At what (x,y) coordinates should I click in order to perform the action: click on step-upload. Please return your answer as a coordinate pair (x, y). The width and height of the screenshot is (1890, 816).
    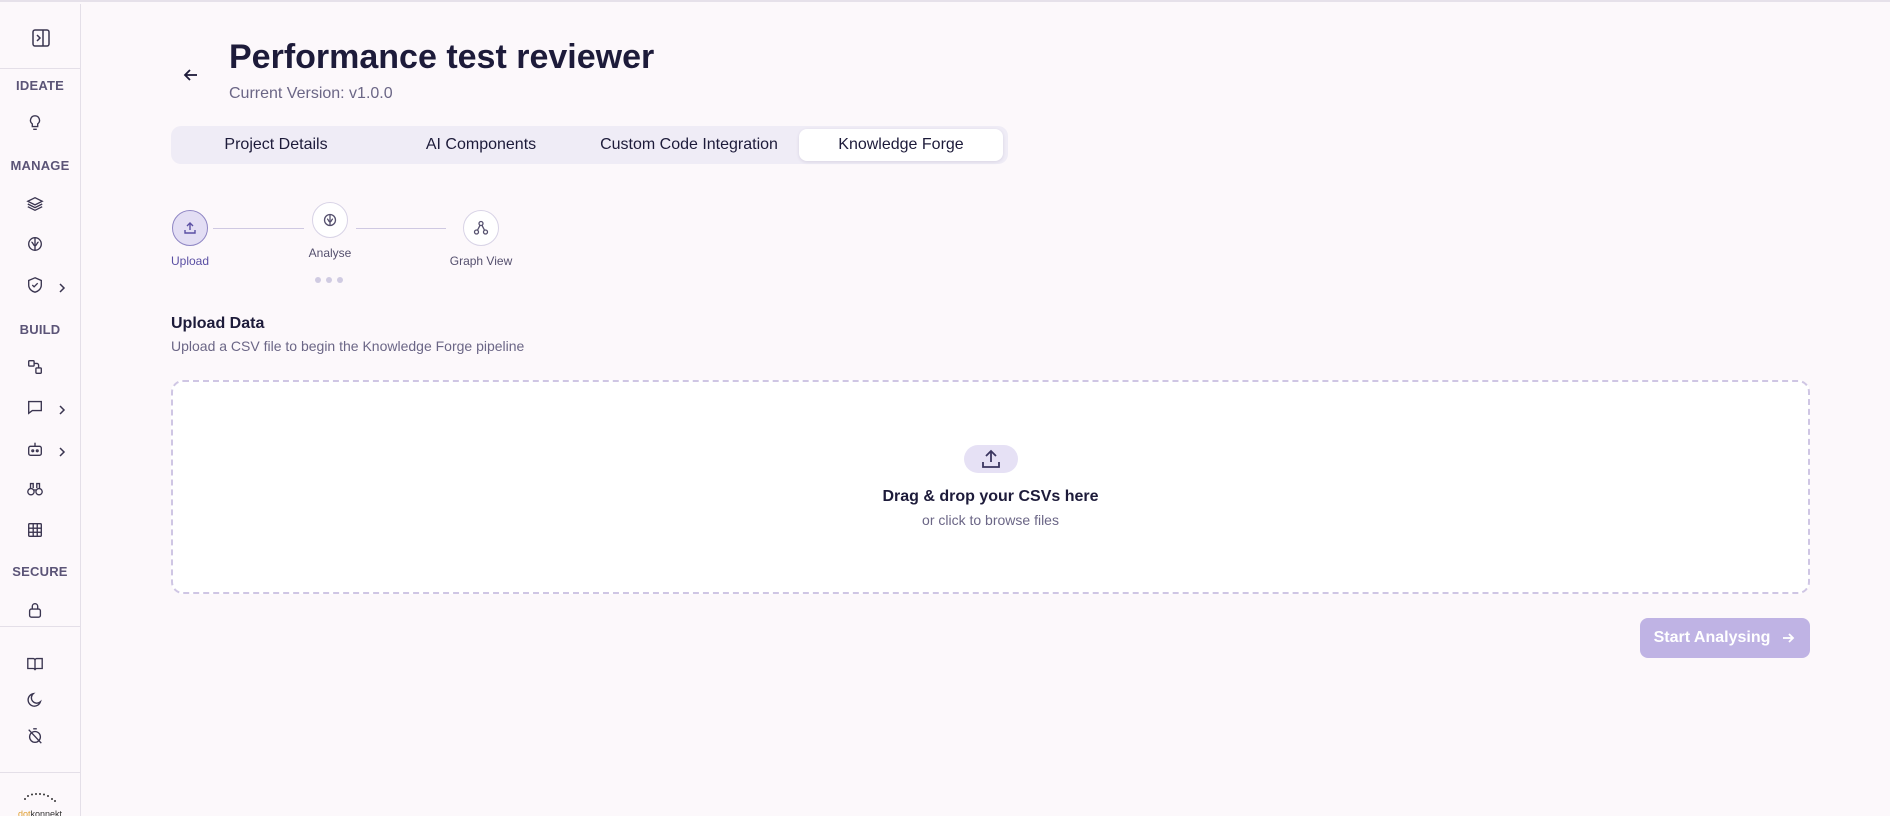
    Looking at the image, I should click on (190, 228).